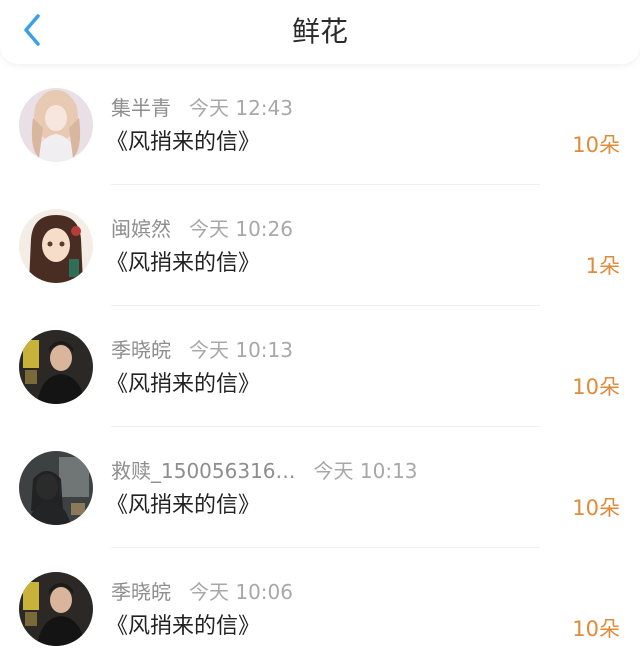 Image resolution: width=640 pixels, height=669 pixels. Describe the element at coordinates (241, 229) in the screenshot. I see `timestamp: 今天 10:26` at that location.